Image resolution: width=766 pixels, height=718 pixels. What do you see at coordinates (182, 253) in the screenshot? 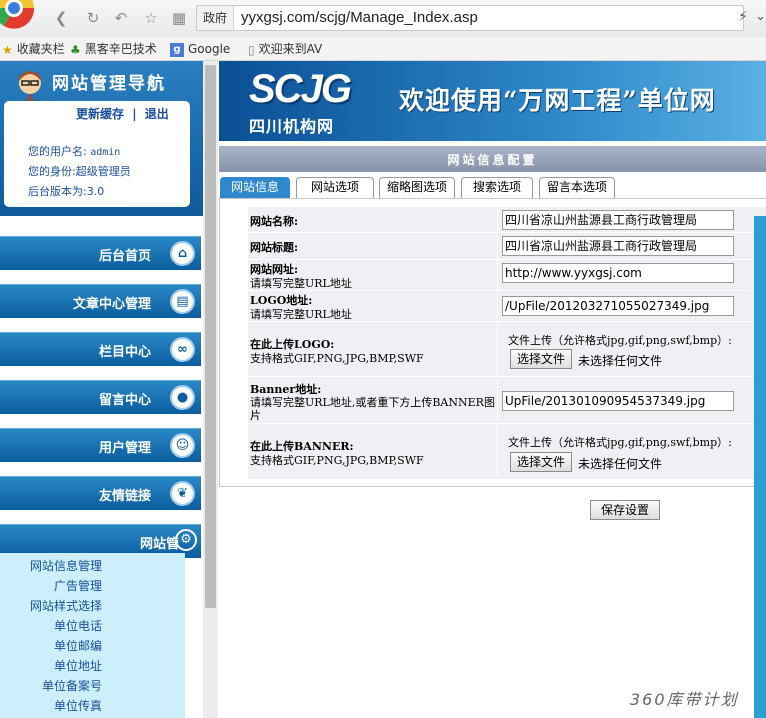
I see `home-icon: ⌂` at bounding box center [182, 253].